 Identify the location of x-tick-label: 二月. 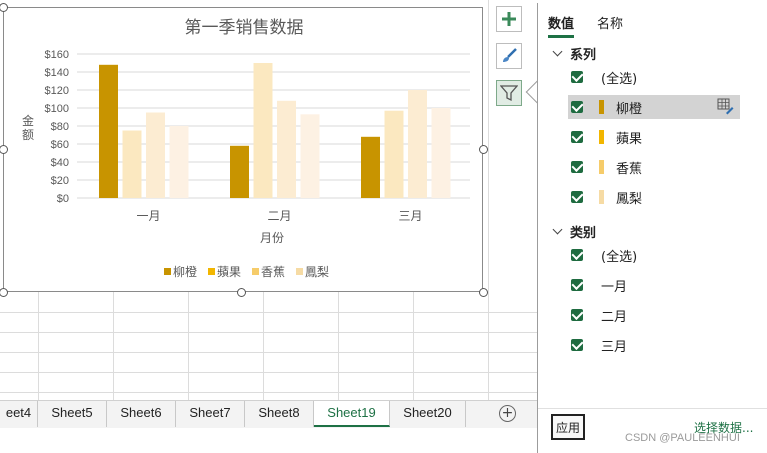
(279, 216).